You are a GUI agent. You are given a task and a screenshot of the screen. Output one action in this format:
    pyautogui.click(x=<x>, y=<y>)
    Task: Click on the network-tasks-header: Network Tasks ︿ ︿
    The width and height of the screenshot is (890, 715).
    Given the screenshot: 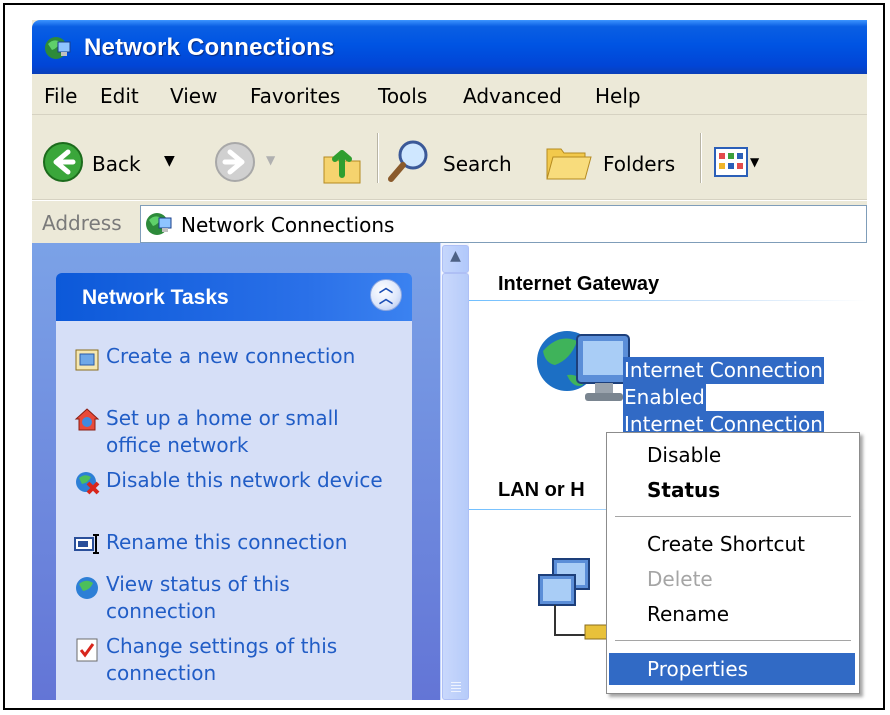 What is the action you would take?
    pyautogui.click(x=234, y=297)
    